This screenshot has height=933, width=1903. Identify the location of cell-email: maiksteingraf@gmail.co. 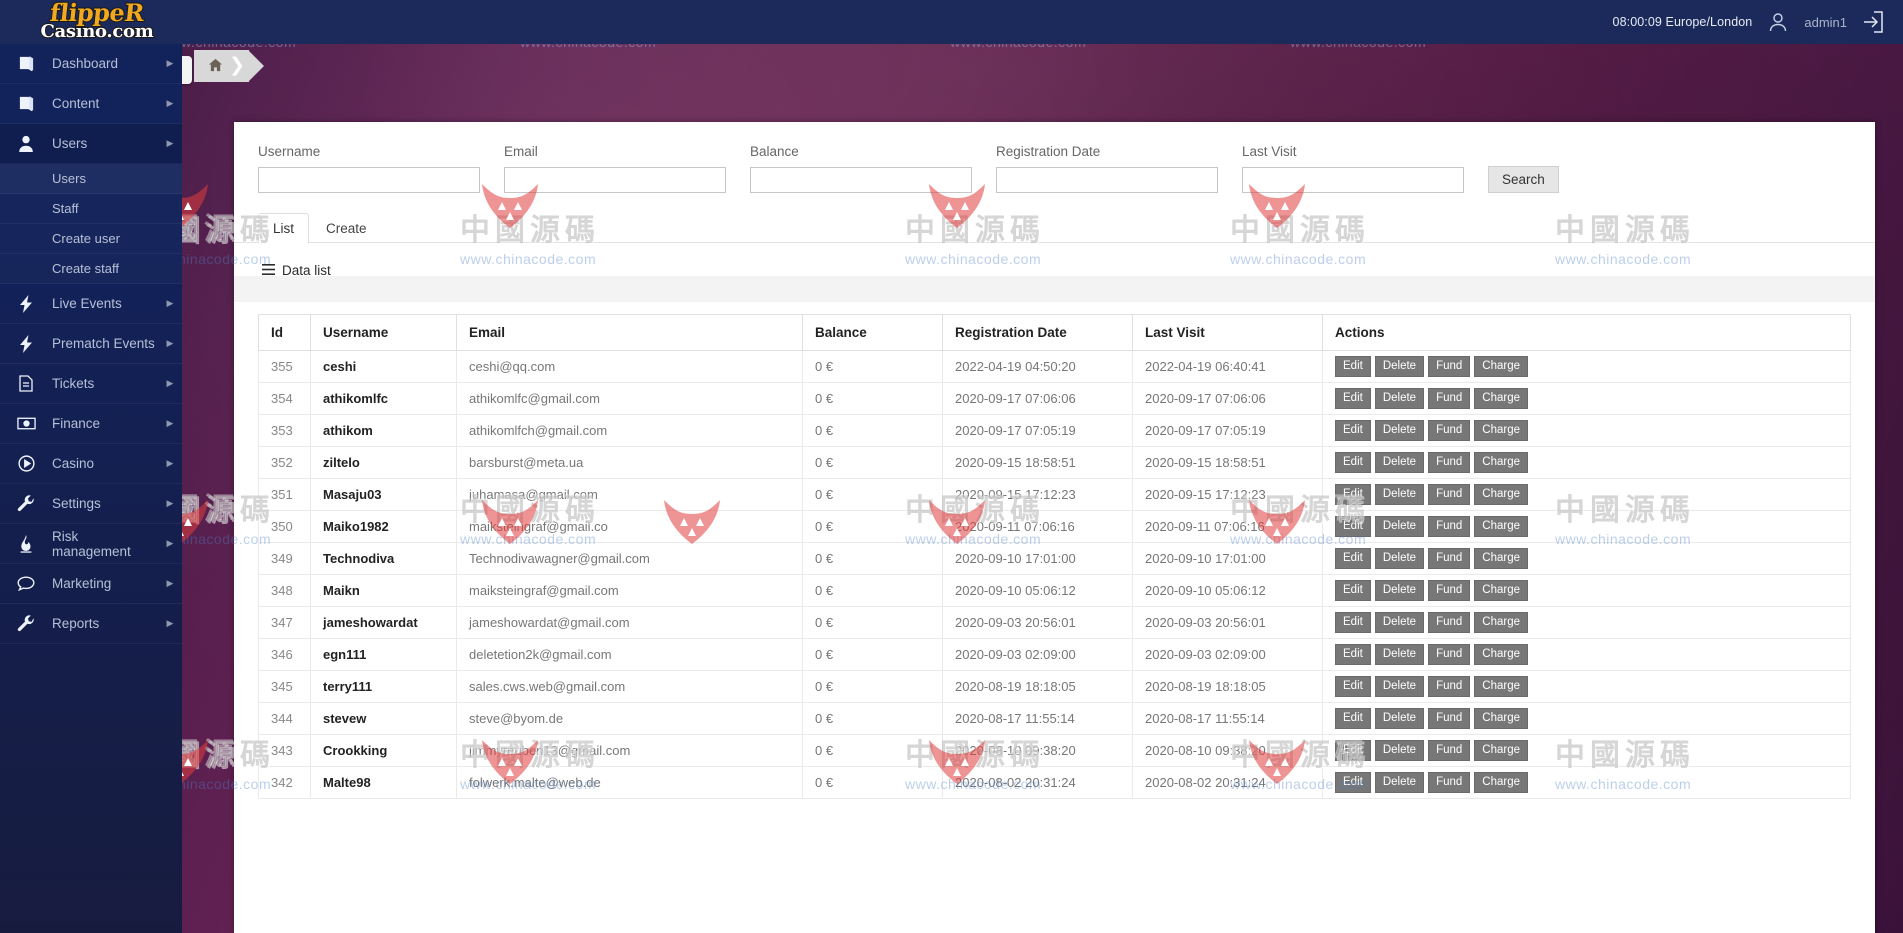
(629, 526).